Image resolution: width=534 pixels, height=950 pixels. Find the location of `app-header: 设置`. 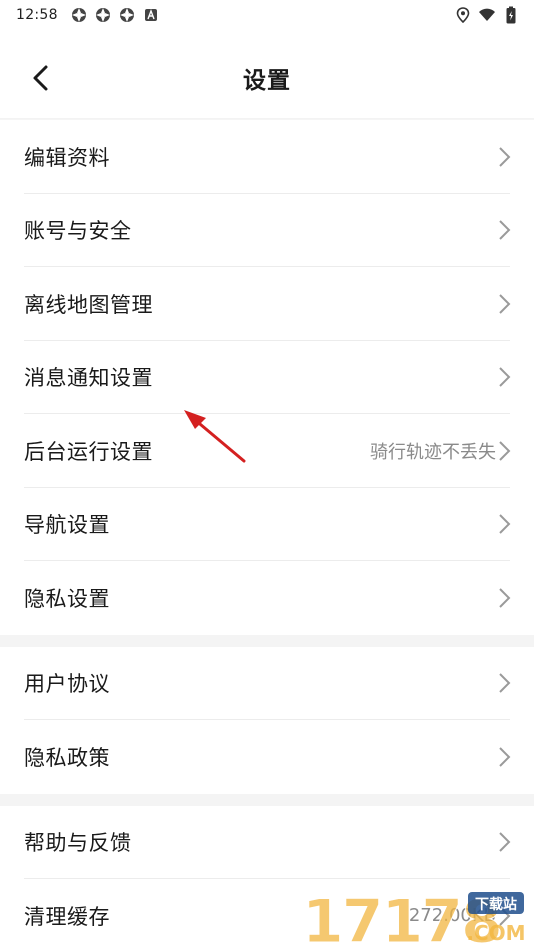

app-header: 设置 is located at coordinates (267, 78).